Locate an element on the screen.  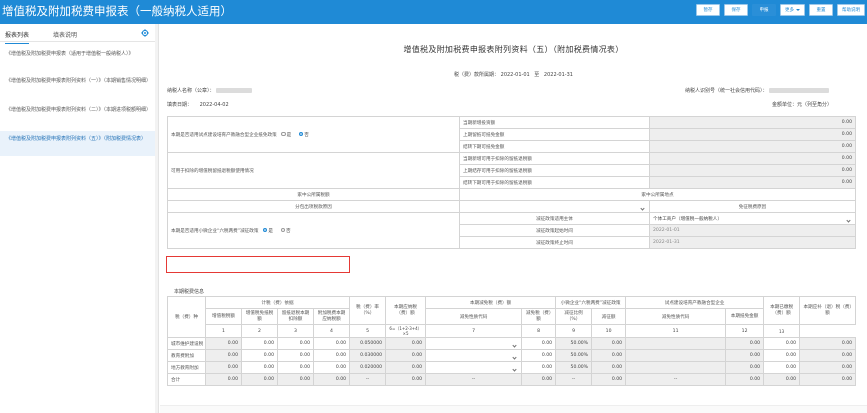
q2-row-value: 0.00 is located at coordinates (752, 158).